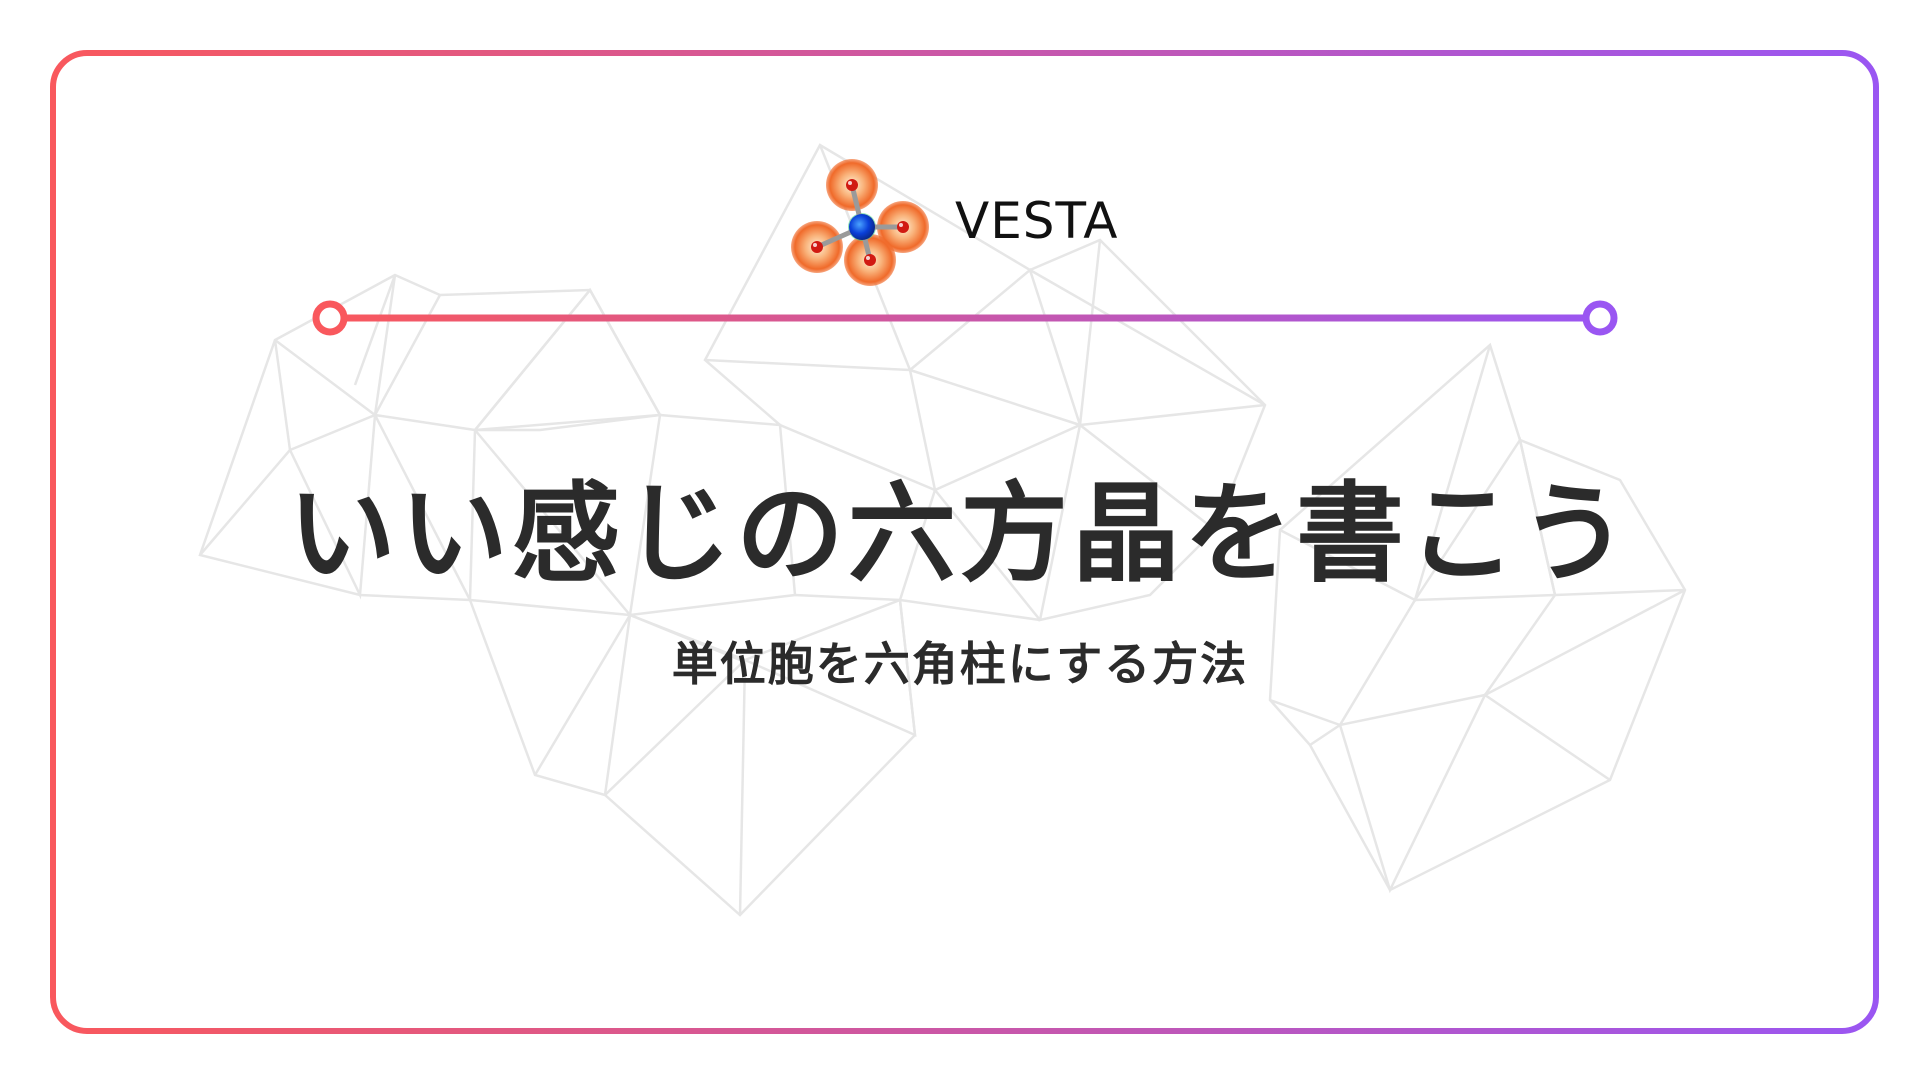  I want to click on page-subtitle: 単位胞を六角柱にする方法, so click(960, 664).